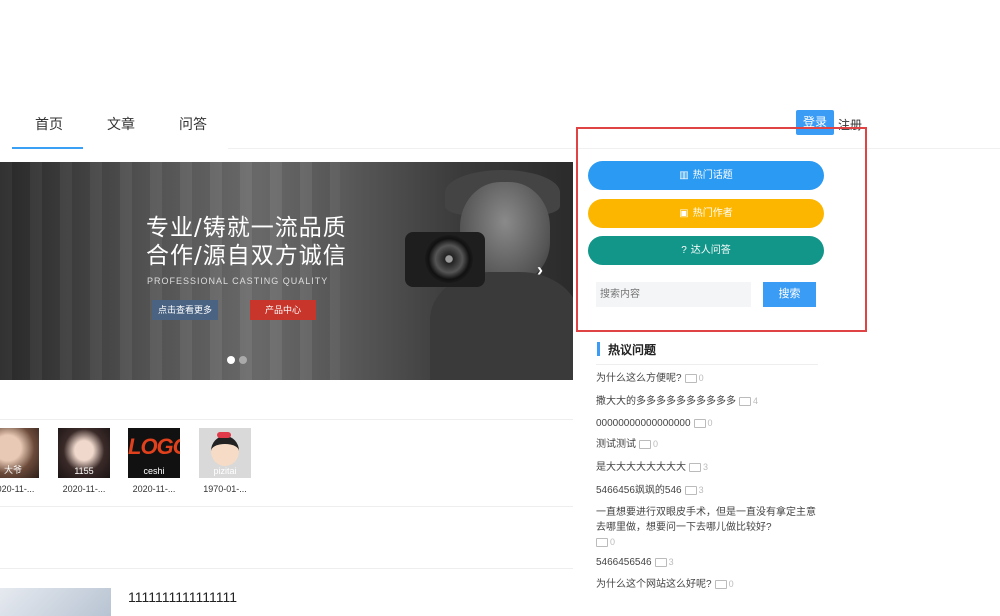 Image resolution: width=1000 pixels, height=616 pixels. I want to click on hot-authors-button: ▣ 热门作者, so click(706, 213).